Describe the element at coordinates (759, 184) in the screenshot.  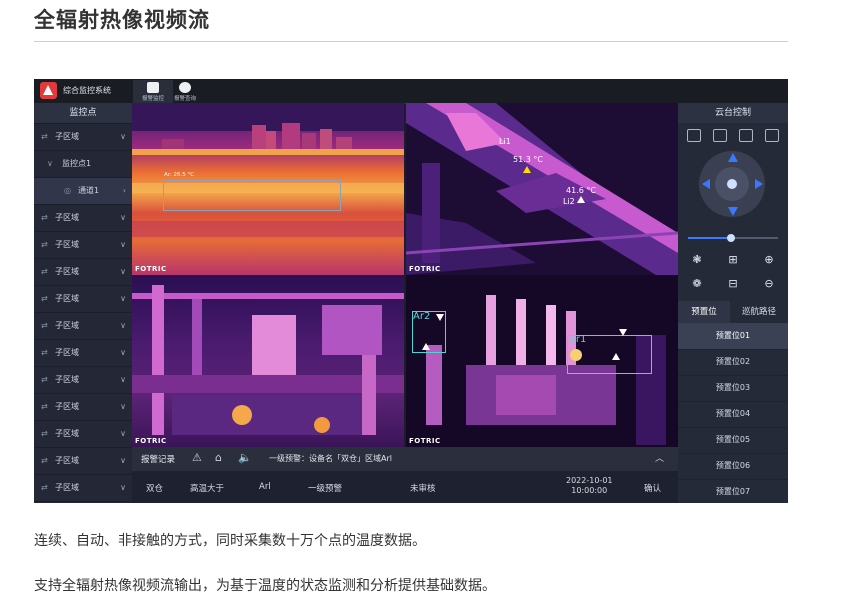
I see `ptz-right-icon` at that location.